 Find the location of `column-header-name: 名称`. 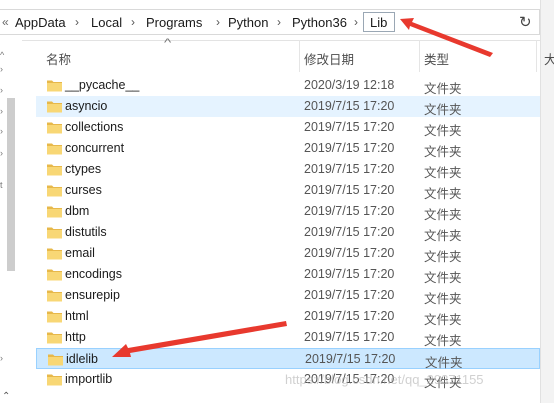

column-header-name: 名称 is located at coordinates (58, 58).